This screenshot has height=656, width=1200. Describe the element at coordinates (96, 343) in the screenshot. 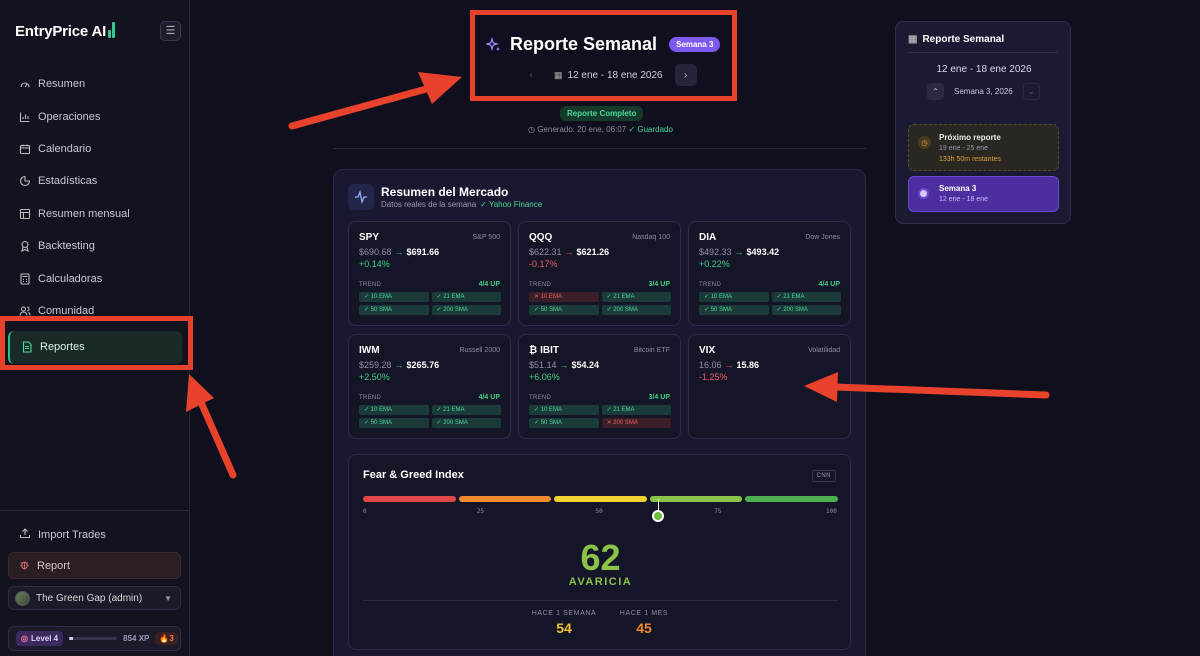

I see `highlight-box-reportes` at that location.